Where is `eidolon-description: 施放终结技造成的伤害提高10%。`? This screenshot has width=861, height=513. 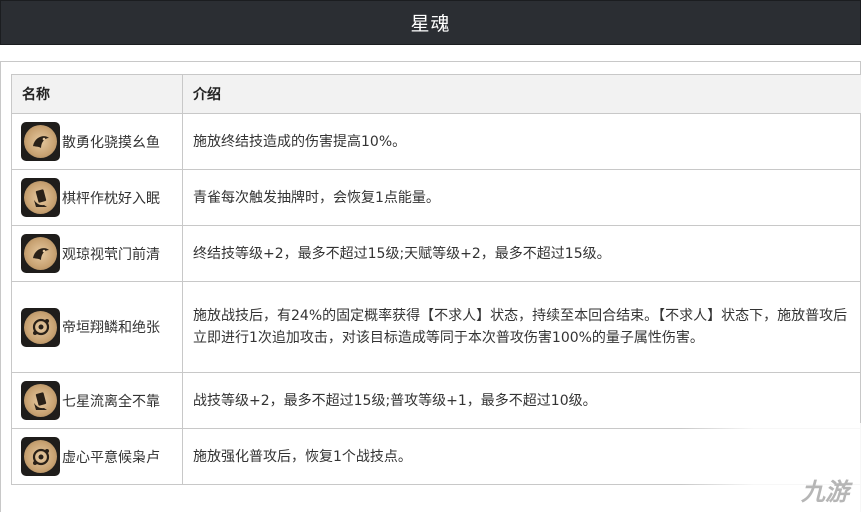 eidolon-description: 施放终结技造成的伤害提高10%。 is located at coordinates (521, 141).